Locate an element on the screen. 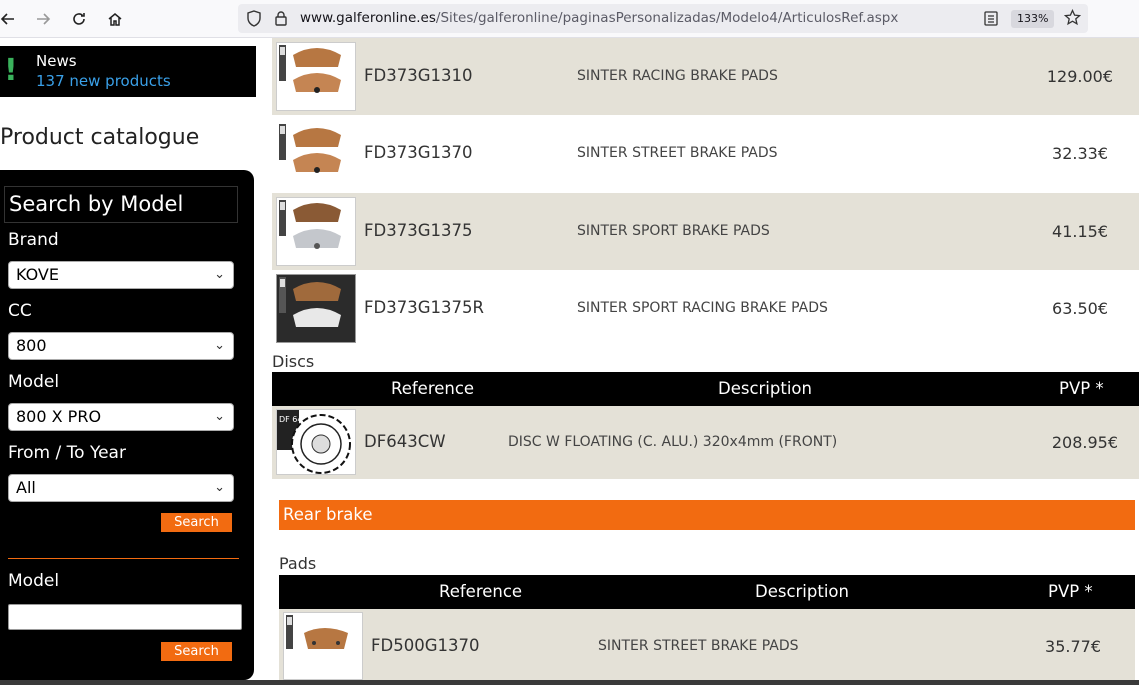 The image size is (1139, 685). row-reference: FD373G1375 is located at coordinates (418, 230).